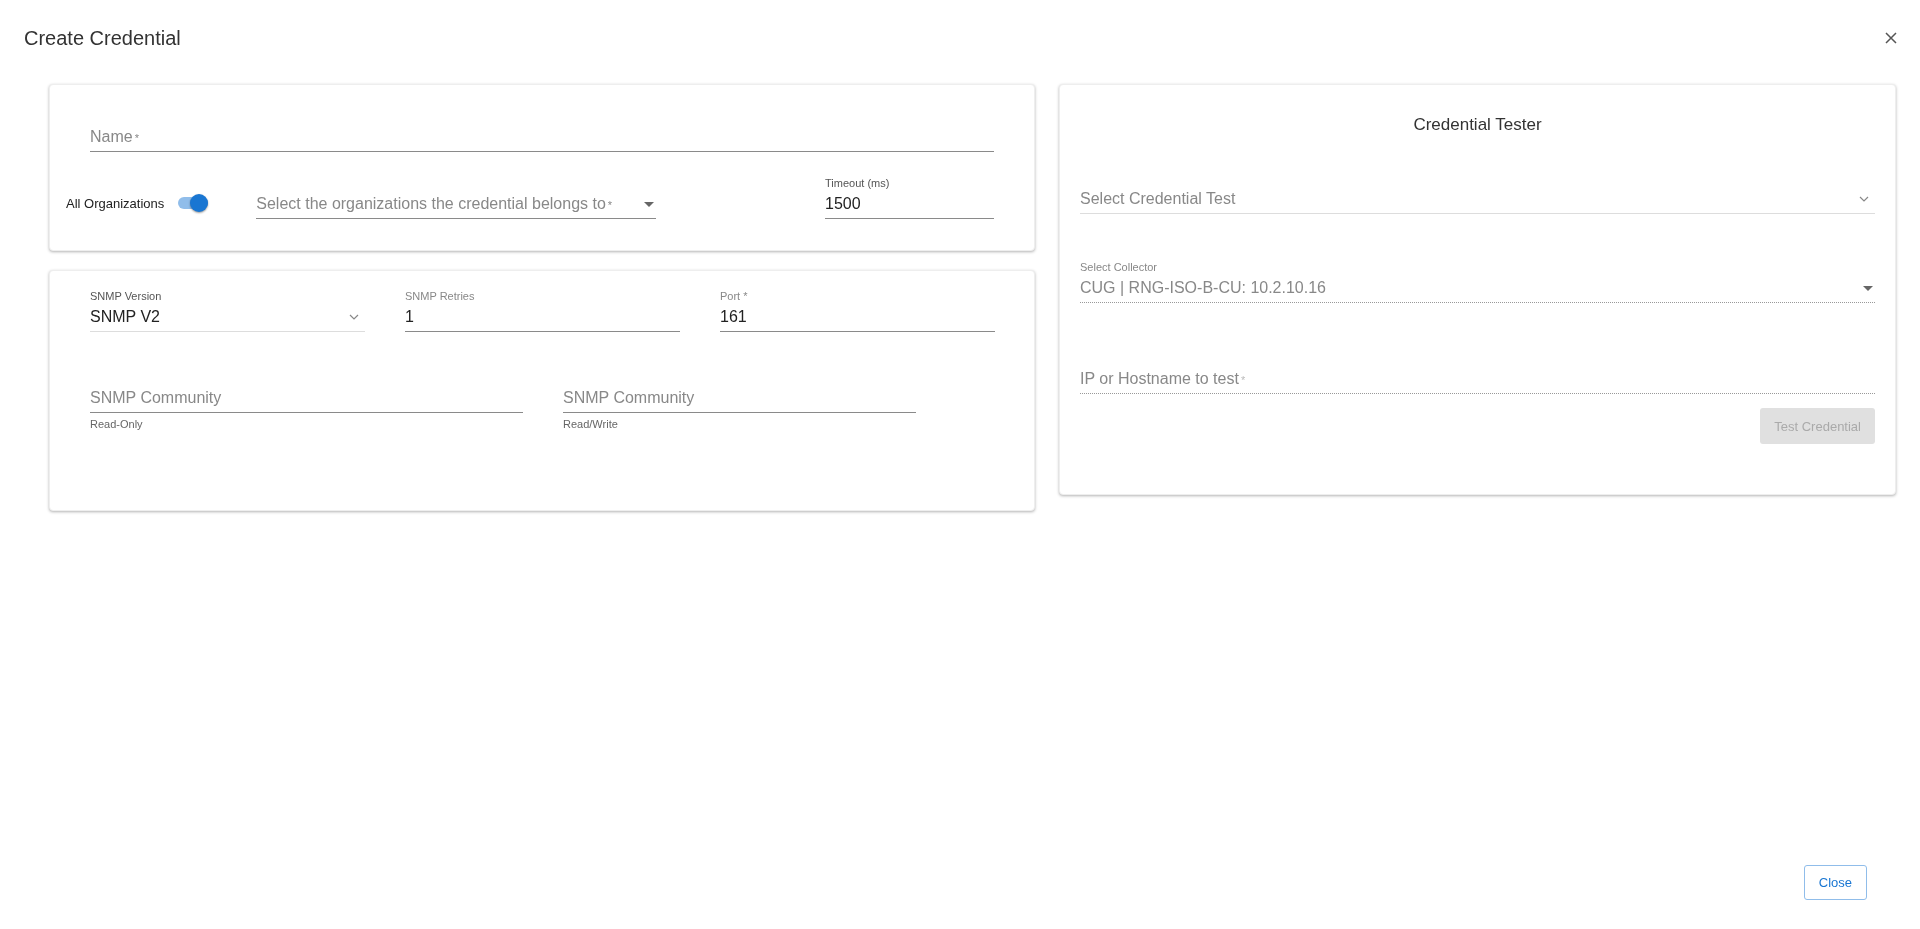 This screenshot has height=929, width=1920. Describe the element at coordinates (1477, 379) in the screenshot. I see `hostname-field: IP or Hostname to test*` at that location.